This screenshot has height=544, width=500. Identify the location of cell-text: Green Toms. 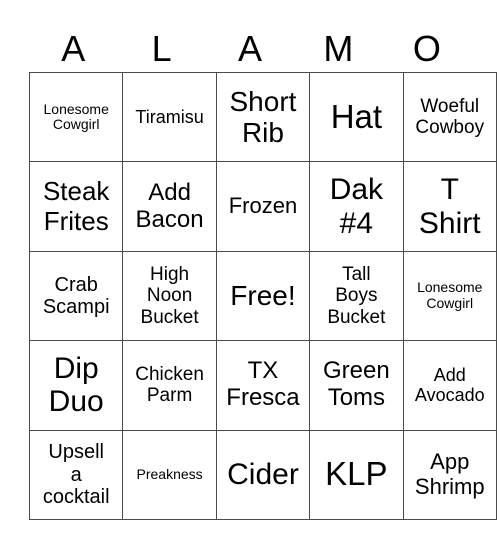
(356, 384).